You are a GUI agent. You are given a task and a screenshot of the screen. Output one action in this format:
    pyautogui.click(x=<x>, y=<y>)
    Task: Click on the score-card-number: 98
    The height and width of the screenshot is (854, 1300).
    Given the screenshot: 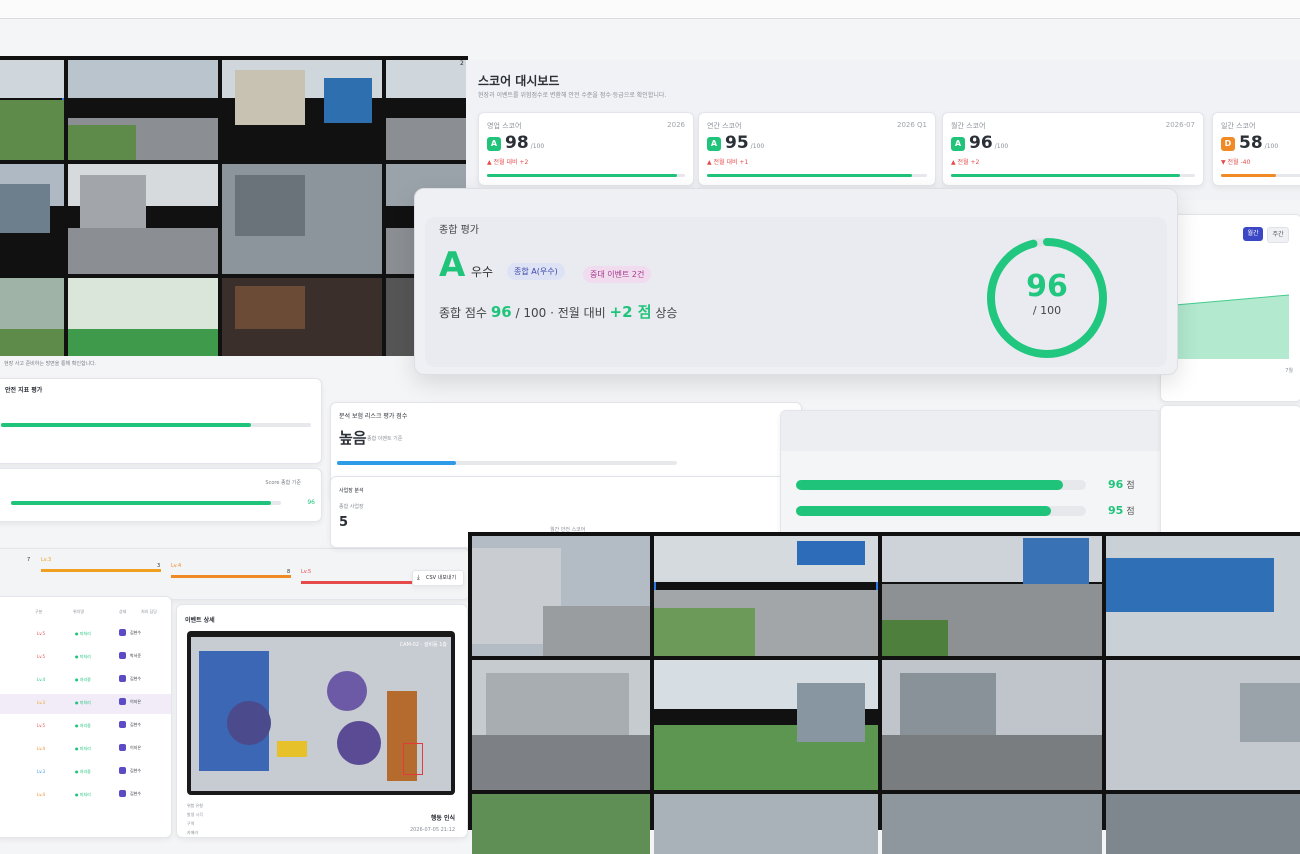 What is the action you would take?
    pyautogui.click(x=517, y=143)
    